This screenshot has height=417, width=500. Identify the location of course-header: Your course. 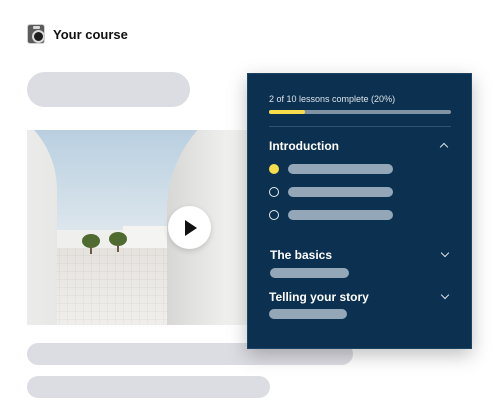
(77, 34).